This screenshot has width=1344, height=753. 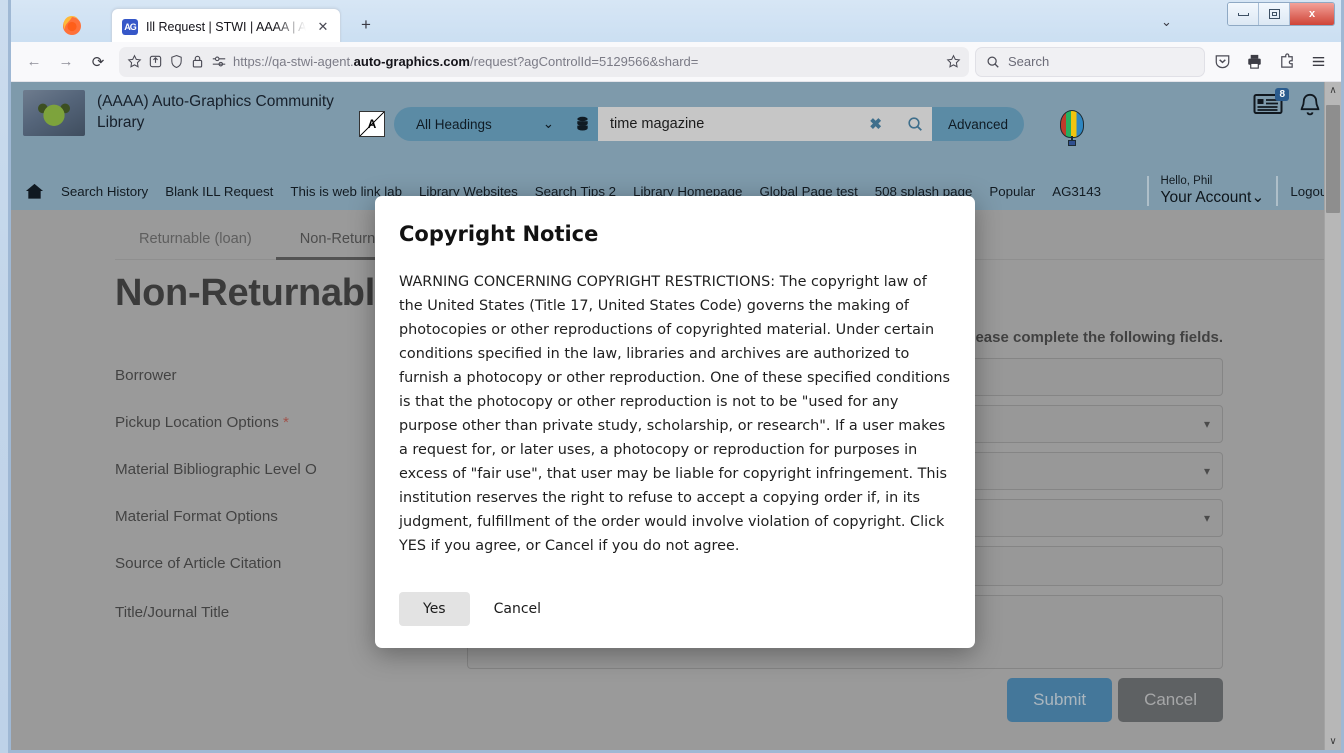 What do you see at coordinates (72, 25) in the screenshot?
I see `firefox-logo-icon` at bounding box center [72, 25].